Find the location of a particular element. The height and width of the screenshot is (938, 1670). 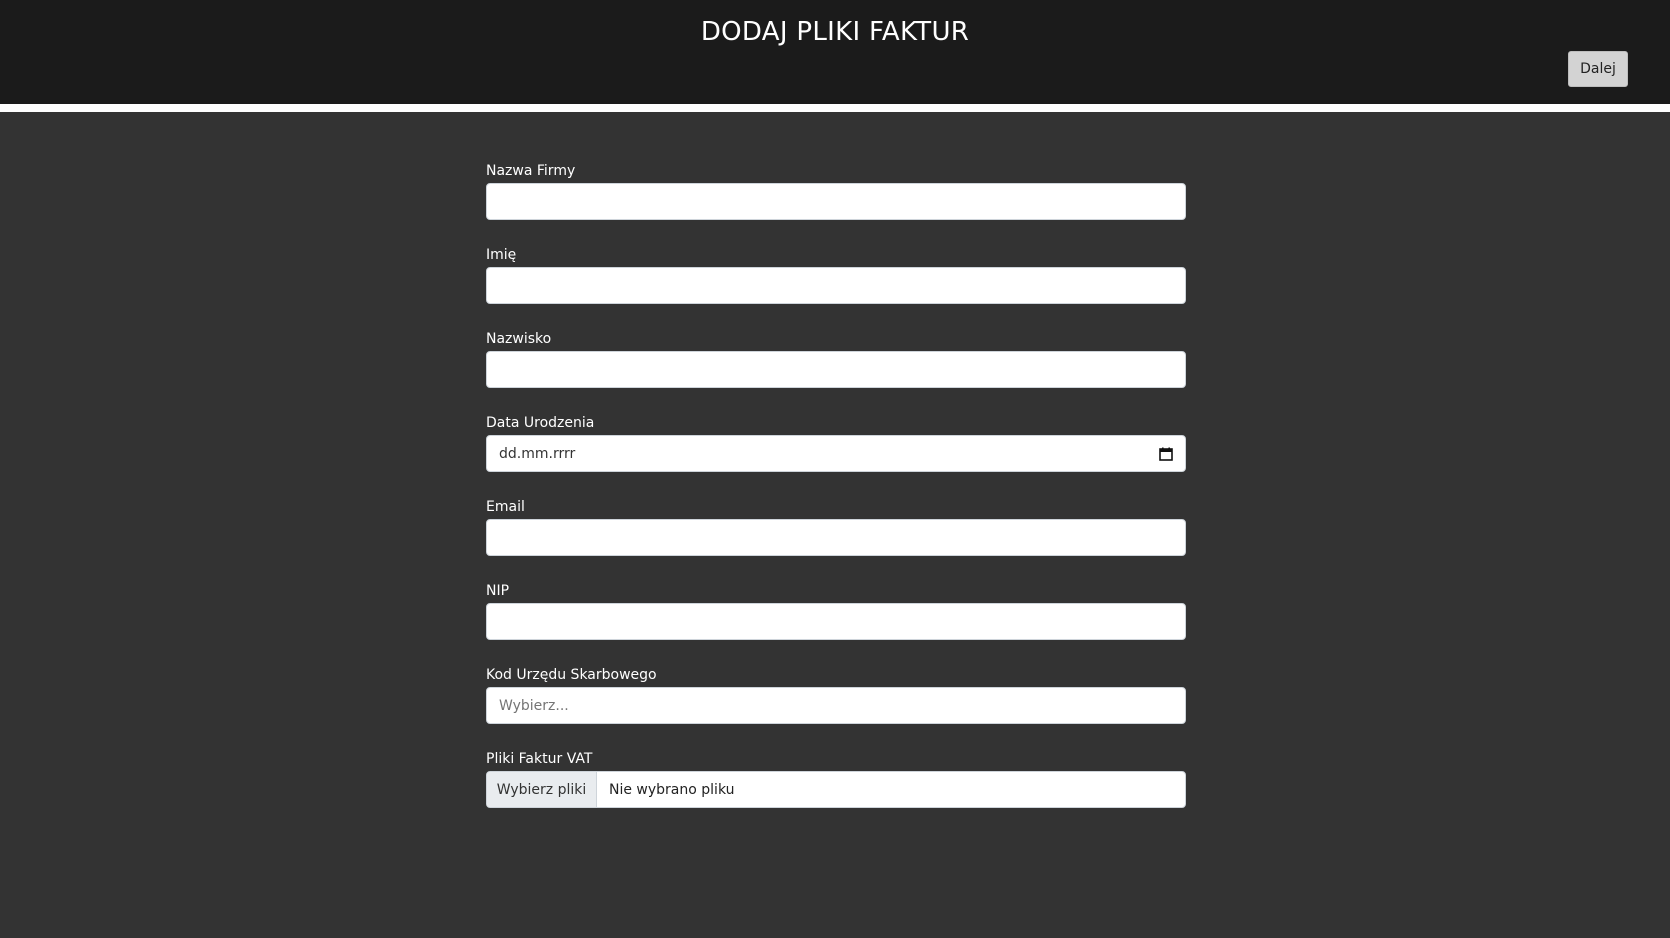

company-name-label: Nazwa Firmy is located at coordinates (531, 171).